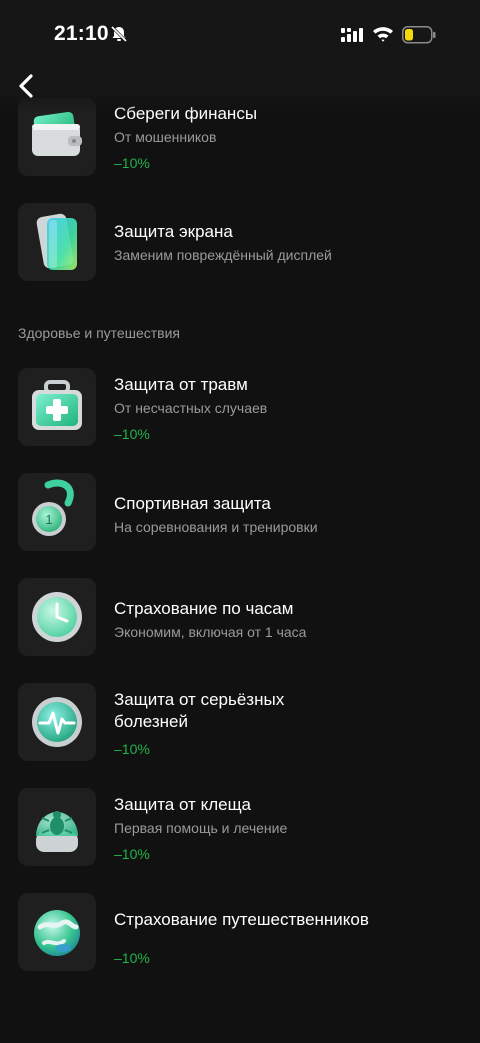 The width and height of the screenshot is (480, 1043). Describe the element at coordinates (57, 827) in the screenshot. I see `tick-bug-icon` at that location.